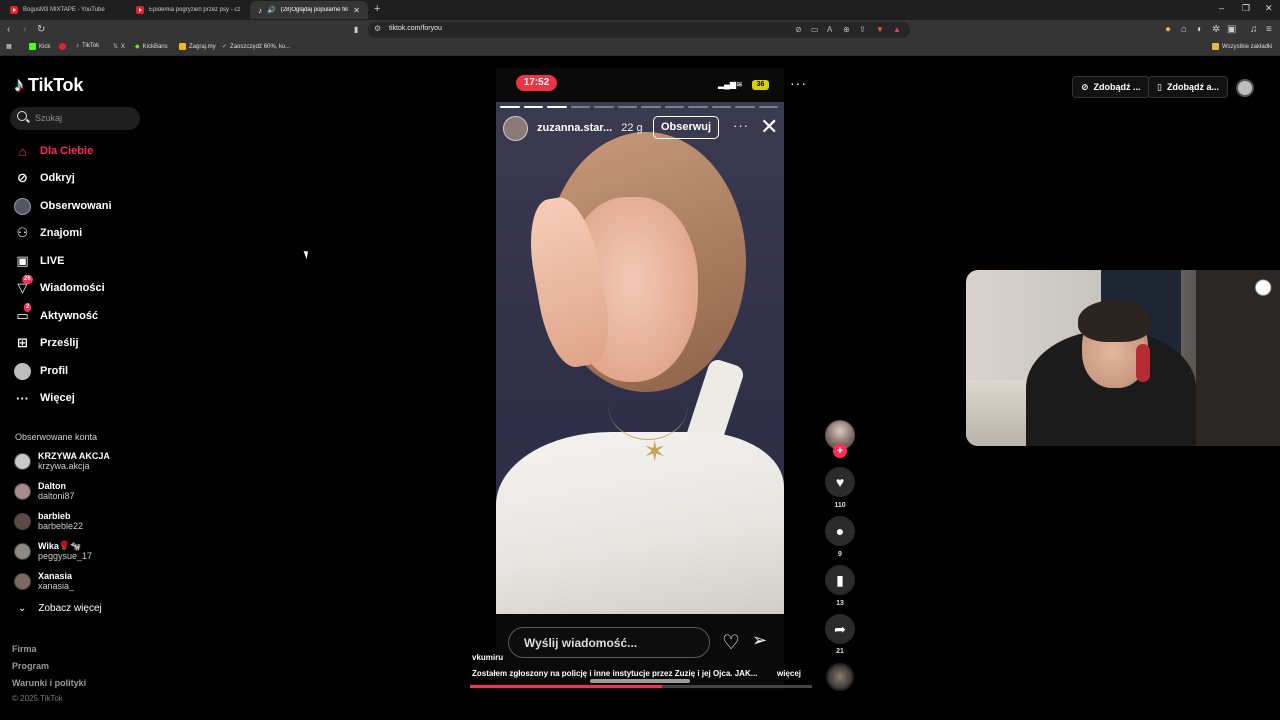 The width and height of the screenshot is (1280, 720). Describe the element at coordinates (377, 9) in the screenshot. I see `new-tab-button: +` at that location.